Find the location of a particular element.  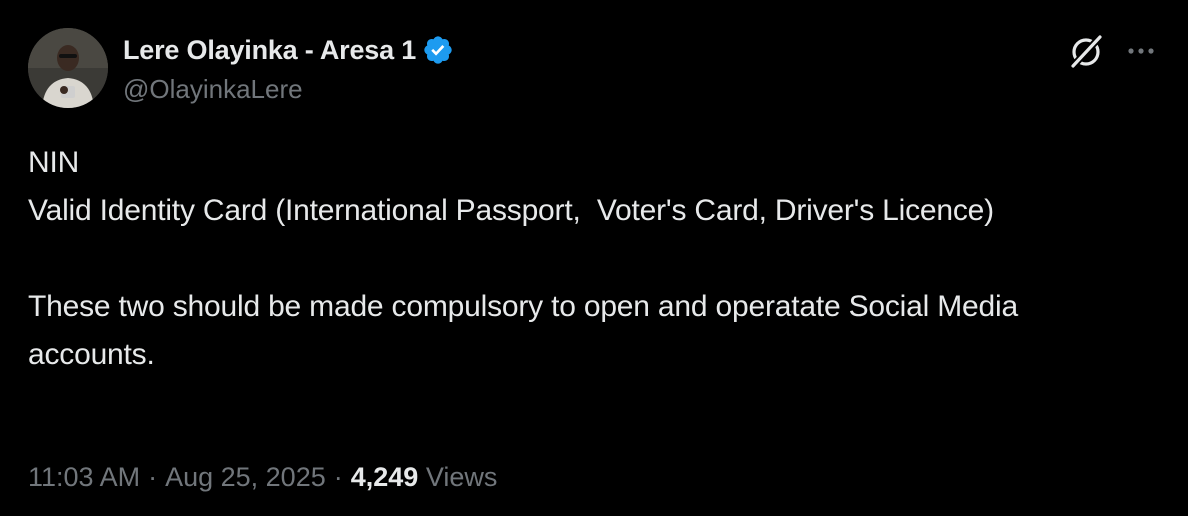

avatar-image is located at coordinates (68, 68).